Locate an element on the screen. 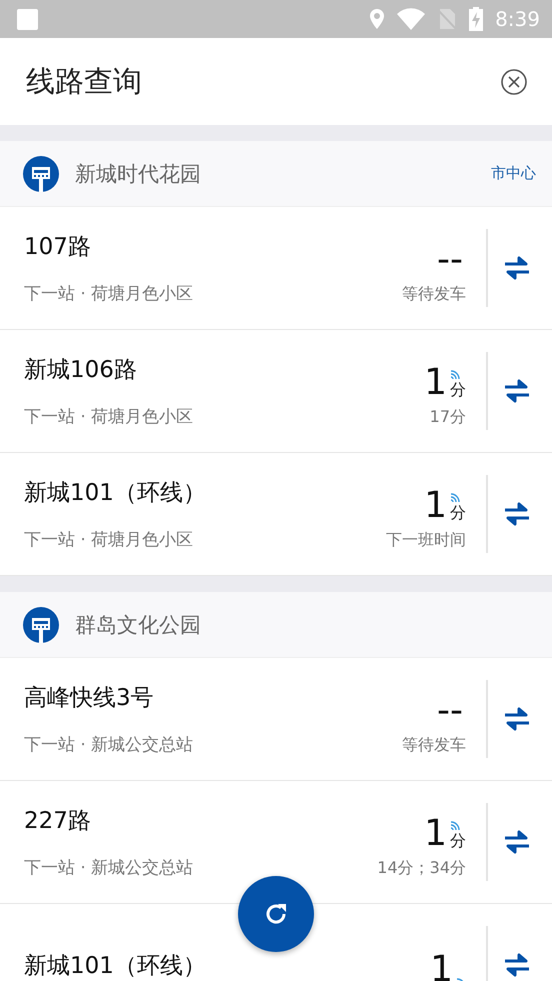 This screenshot has height=981, width=552. refresh-button is located at coordinates (276, 914).